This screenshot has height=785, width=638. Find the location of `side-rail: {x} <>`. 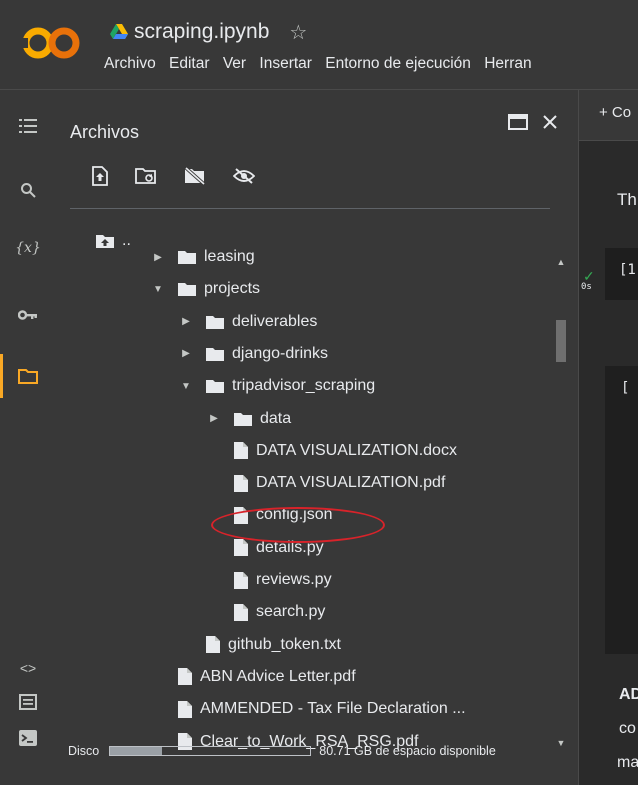

side-rail: {x} <> is located at coordinates (28, 437).